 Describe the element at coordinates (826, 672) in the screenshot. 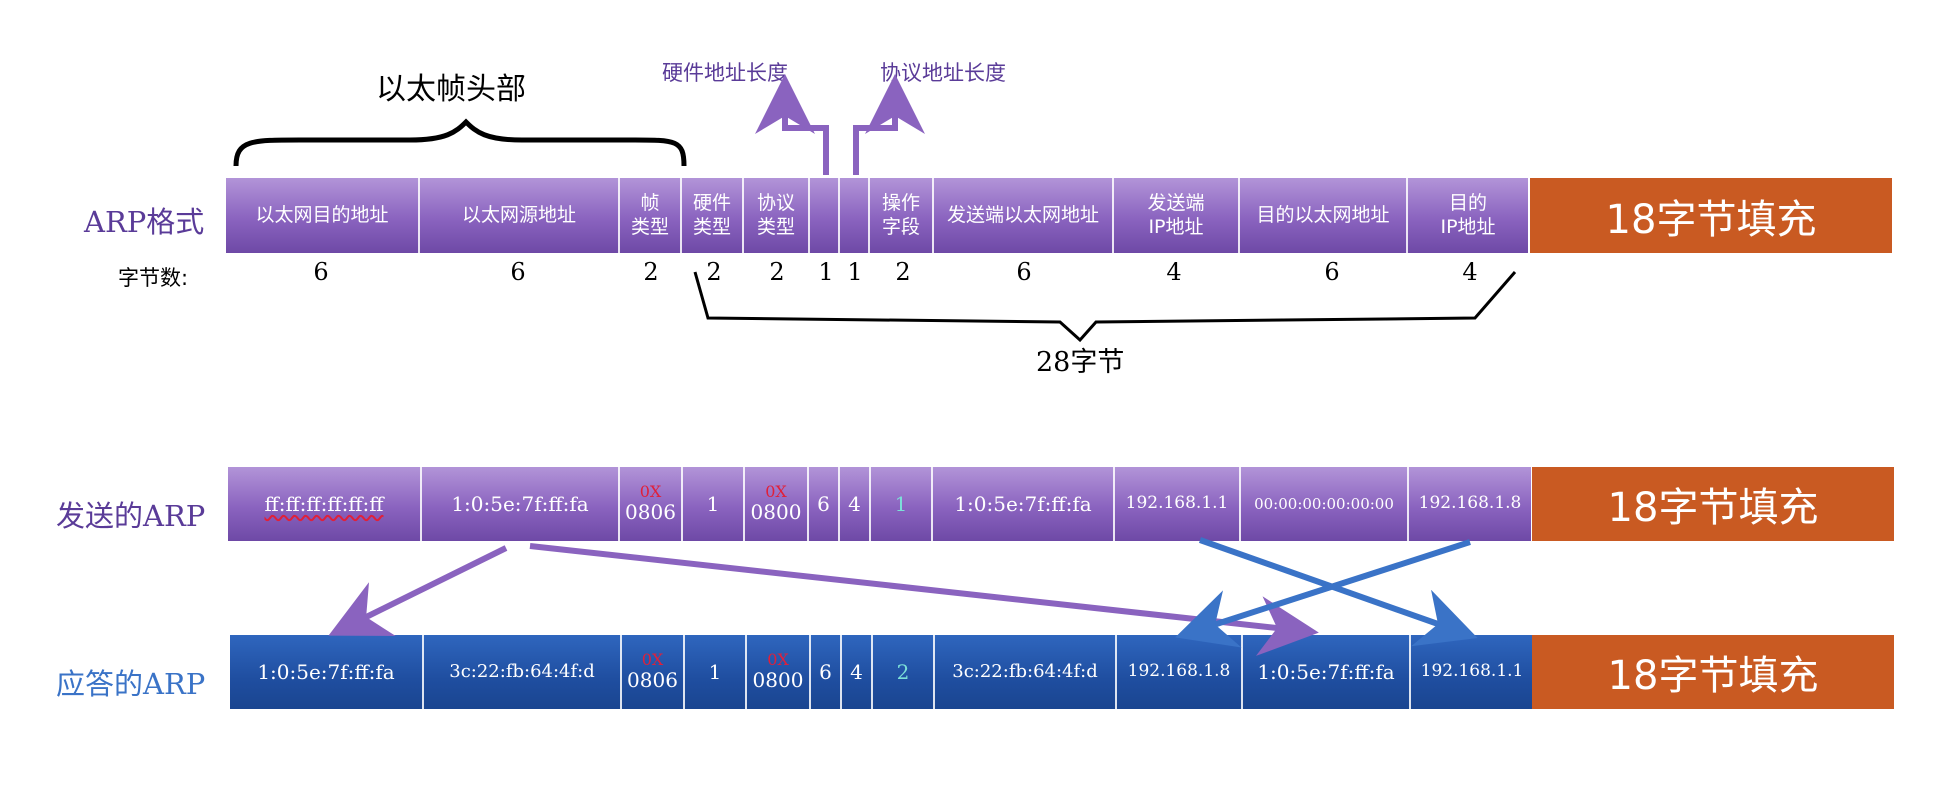

I see `rep-hw-len: 6` at that location.